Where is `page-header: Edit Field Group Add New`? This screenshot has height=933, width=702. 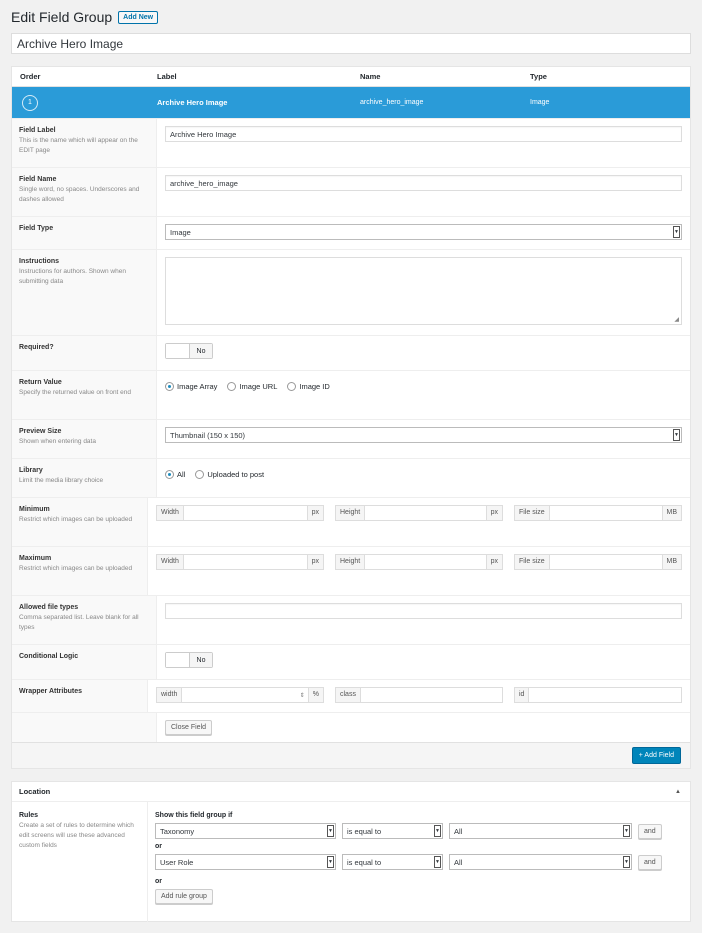
page-header: Edit Field Group Add New is located at coordinates (85, 17).